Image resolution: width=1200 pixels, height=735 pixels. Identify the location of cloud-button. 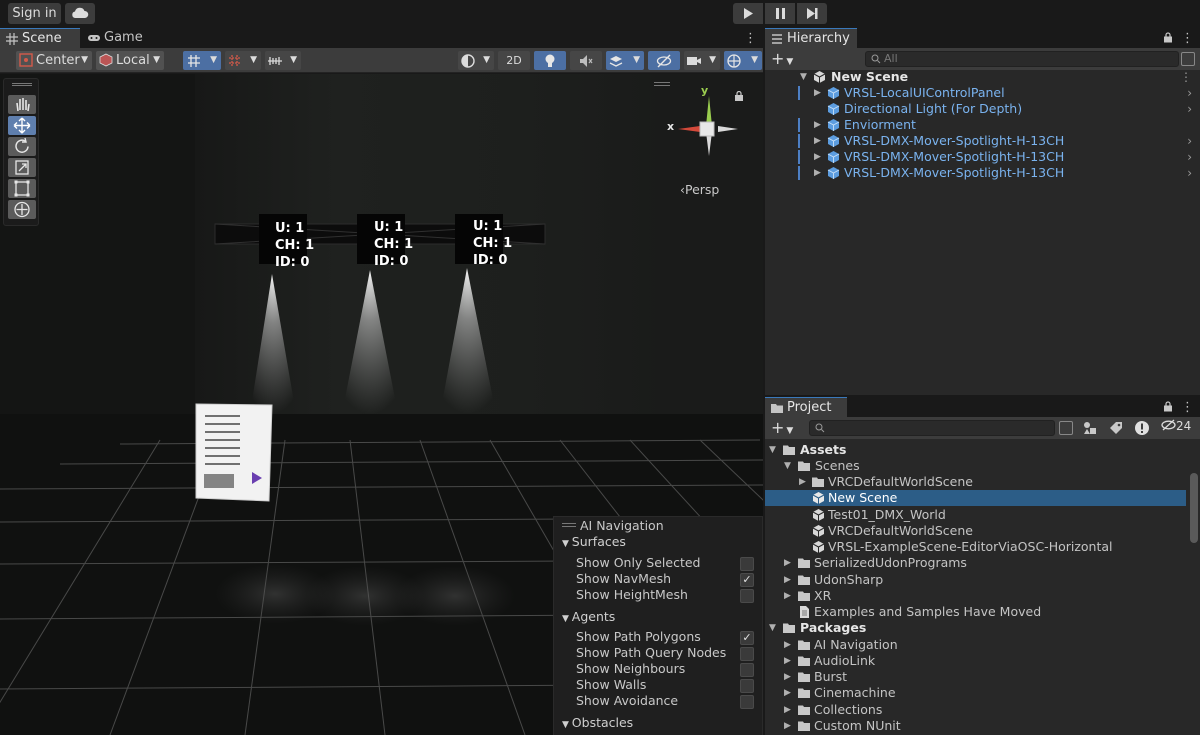
(80, 13).